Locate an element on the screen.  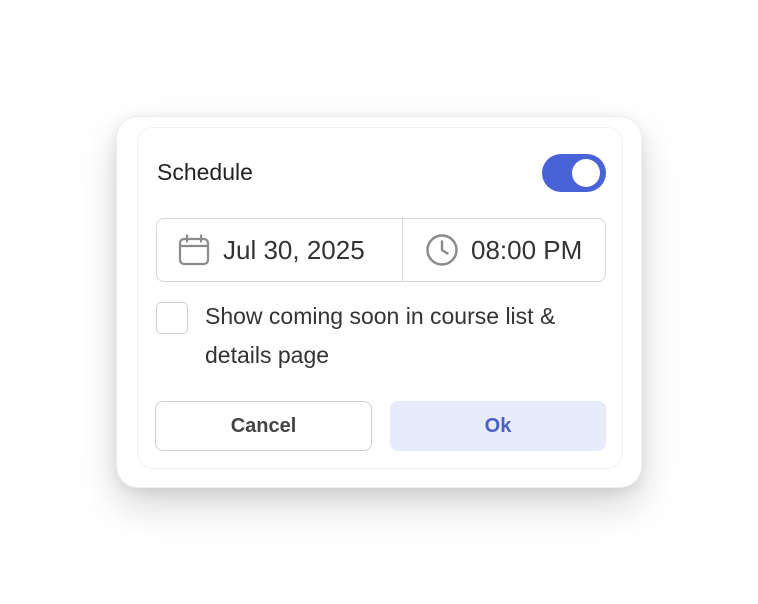
ok-button: Ok is located at coordinates (498, 426).